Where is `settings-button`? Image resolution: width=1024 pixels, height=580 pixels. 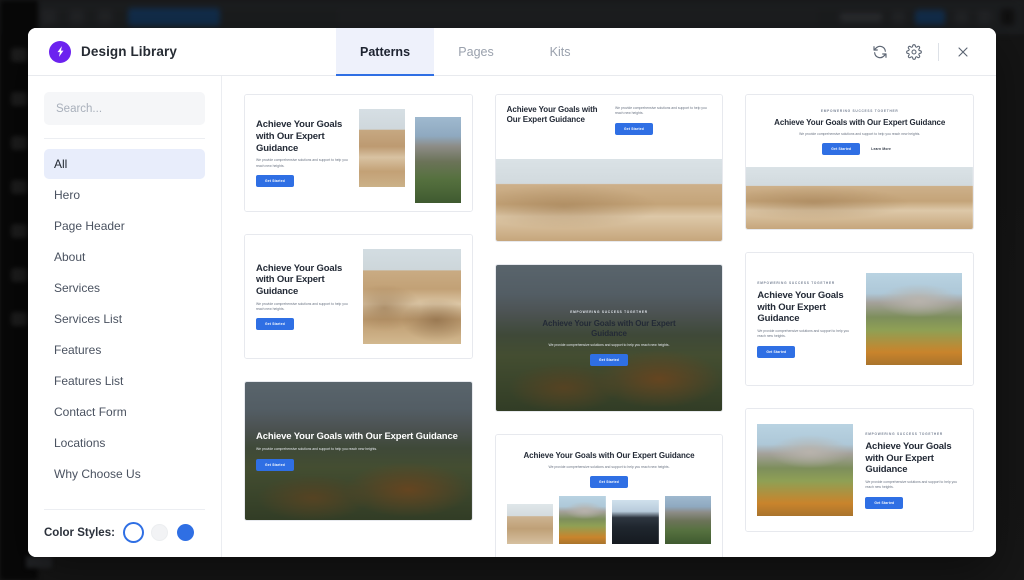 settings-button is located at coordinates (914, 52).